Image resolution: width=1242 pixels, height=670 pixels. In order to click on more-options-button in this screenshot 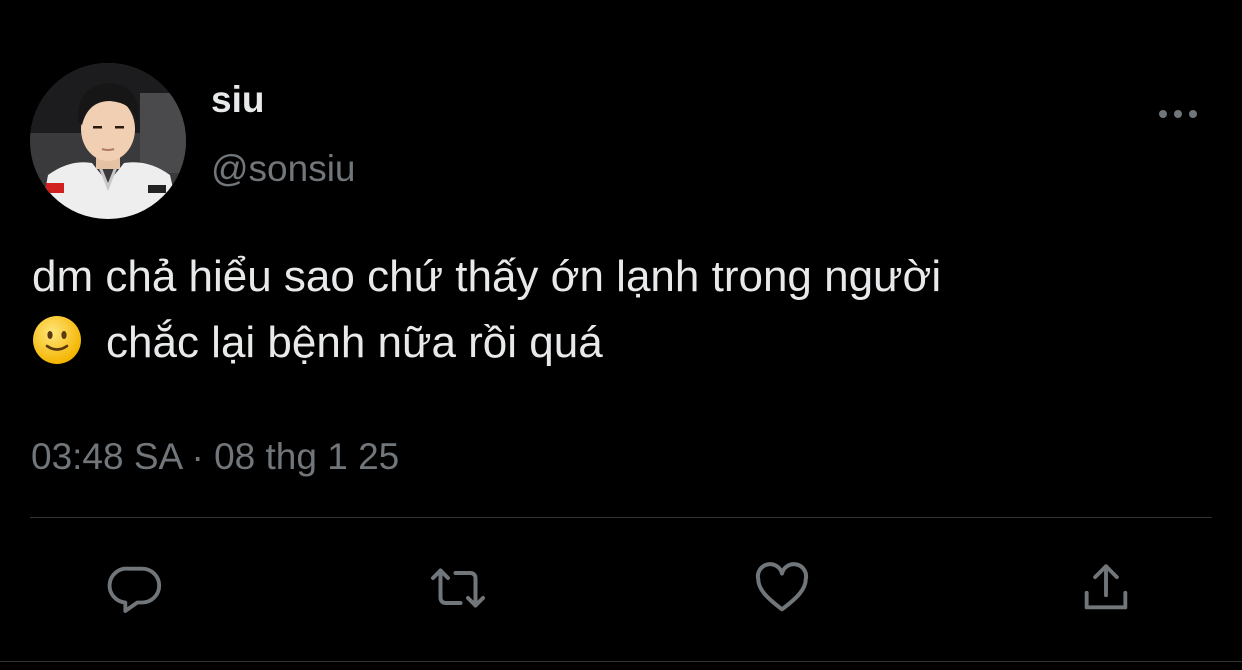, I will do `click(1178, 114)`.